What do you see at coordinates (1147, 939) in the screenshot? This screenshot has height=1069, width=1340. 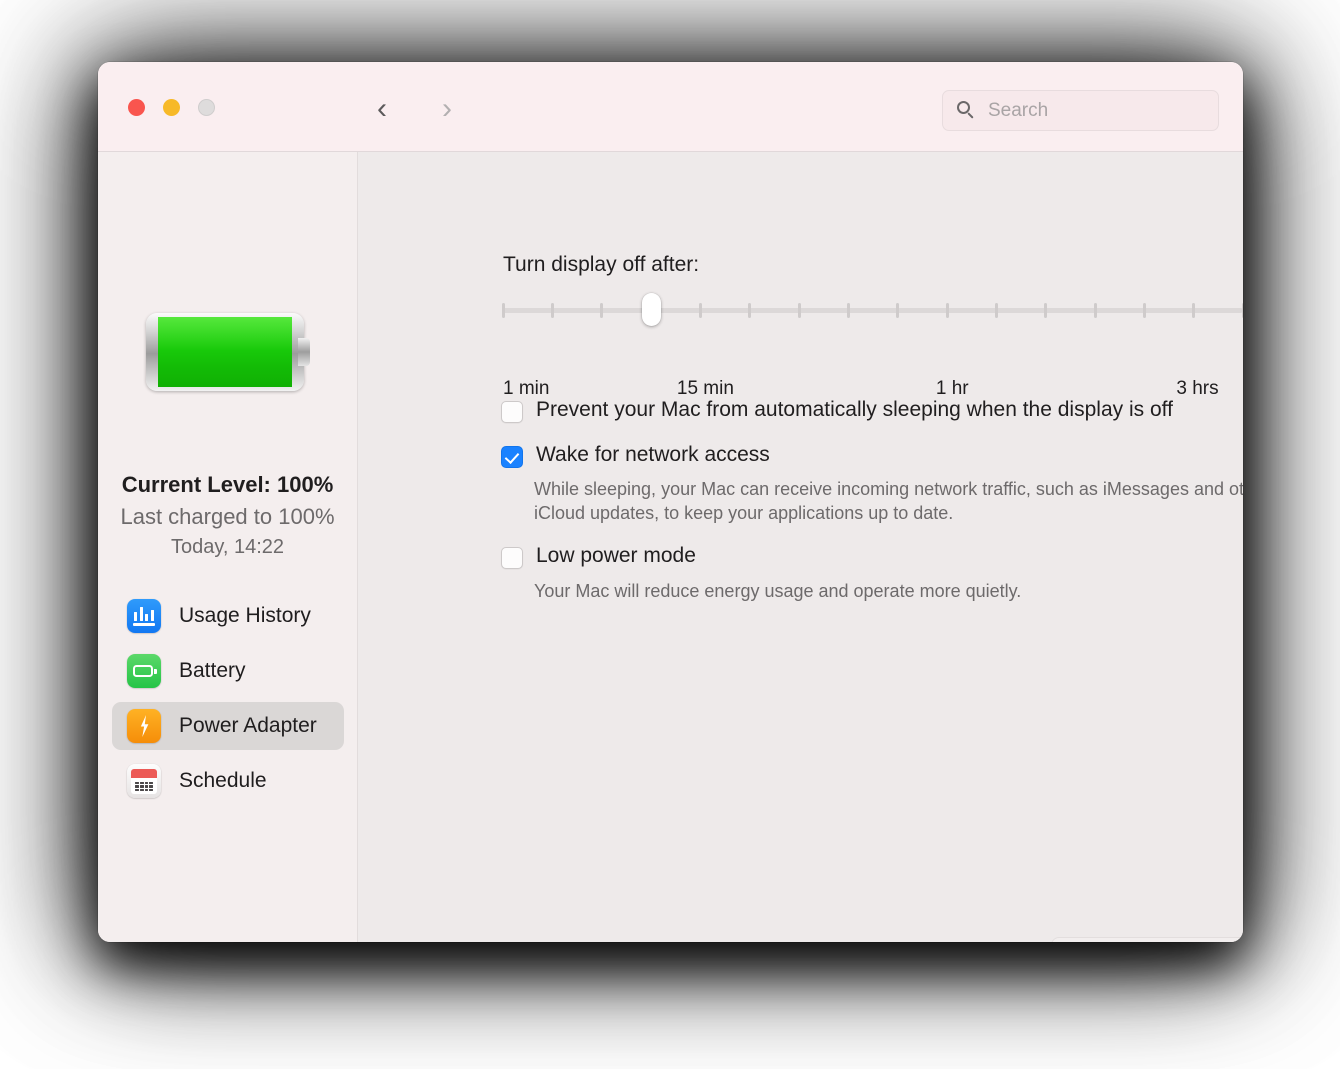 I see `restore-defaults-button: Restore Defaults` at bounding box center [1147, 939].